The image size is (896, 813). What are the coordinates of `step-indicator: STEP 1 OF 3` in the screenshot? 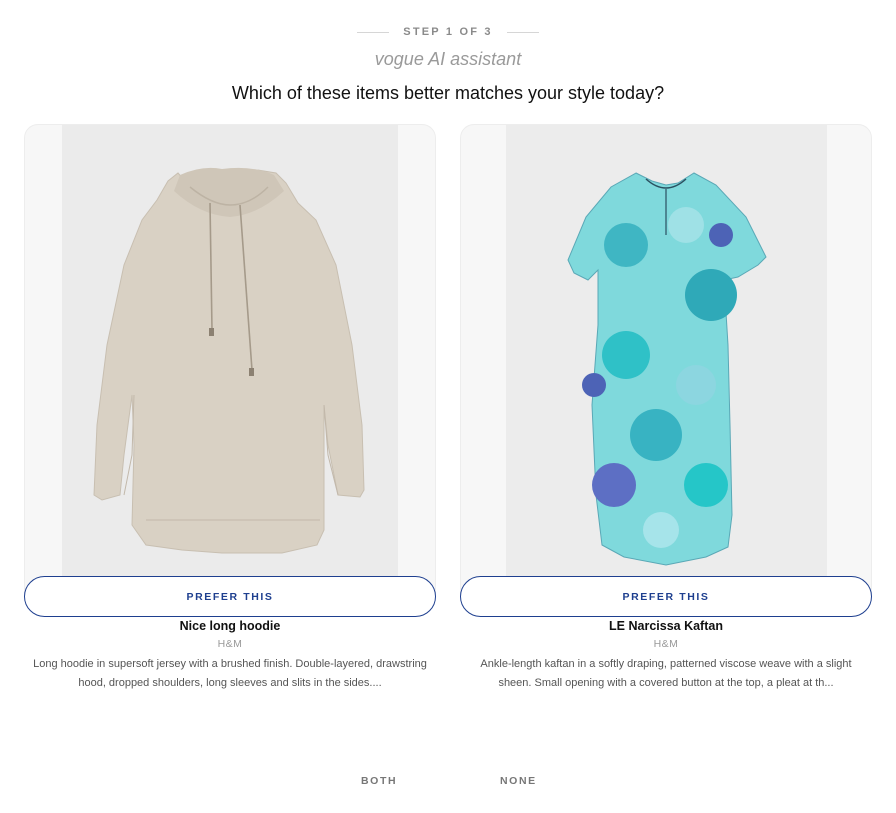 It's located at (448, 32).